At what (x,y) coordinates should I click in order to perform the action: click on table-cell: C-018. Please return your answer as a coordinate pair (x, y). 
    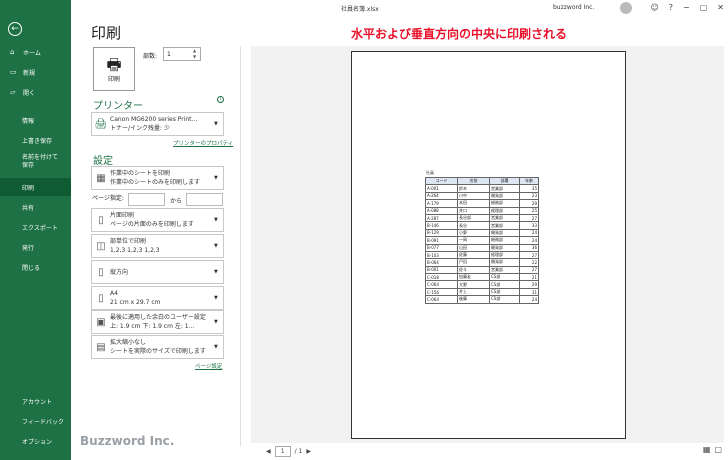
    Looking at the image, I should click on (441, 277).